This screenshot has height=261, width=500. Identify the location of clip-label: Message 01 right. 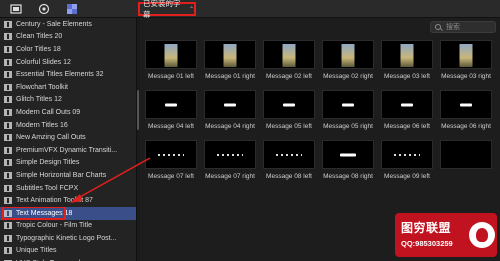
(230, 76).